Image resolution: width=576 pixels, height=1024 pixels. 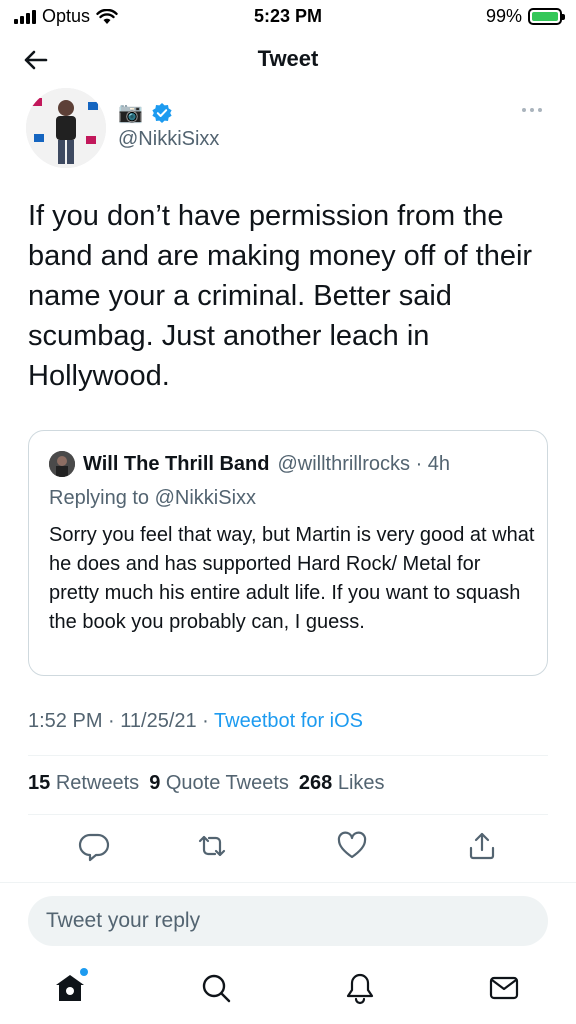 What do you see at coordinates (546, 16) in the screenshot?
I see `battery-icon` at bounding box center [546, 16].